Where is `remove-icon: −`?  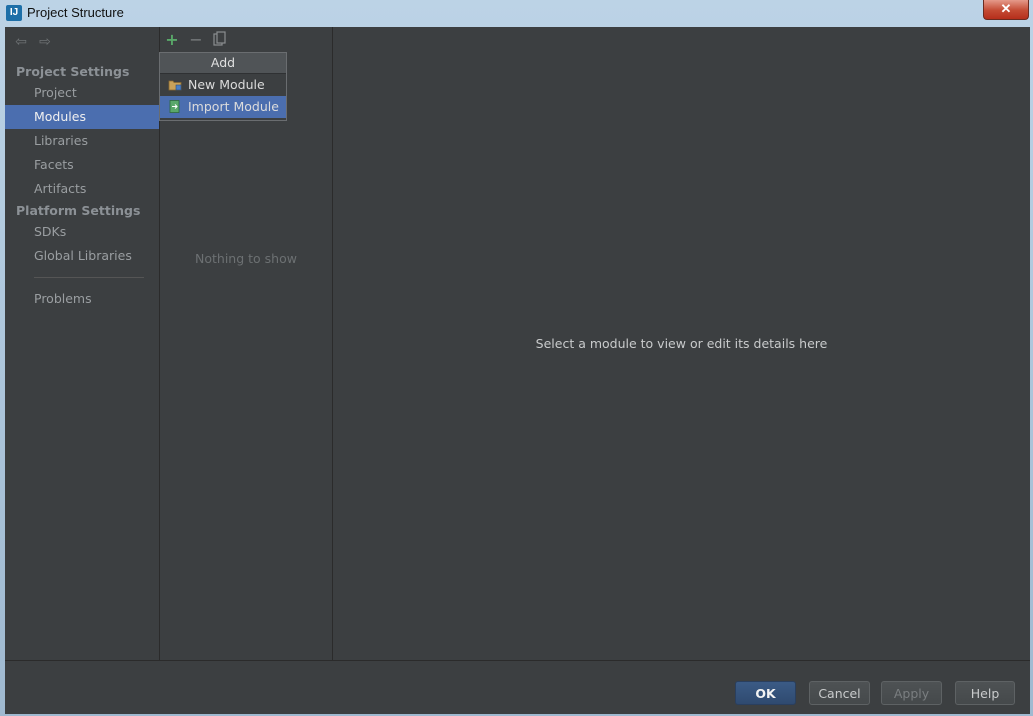
remove-icon: − is located at coordinates (196, 40).